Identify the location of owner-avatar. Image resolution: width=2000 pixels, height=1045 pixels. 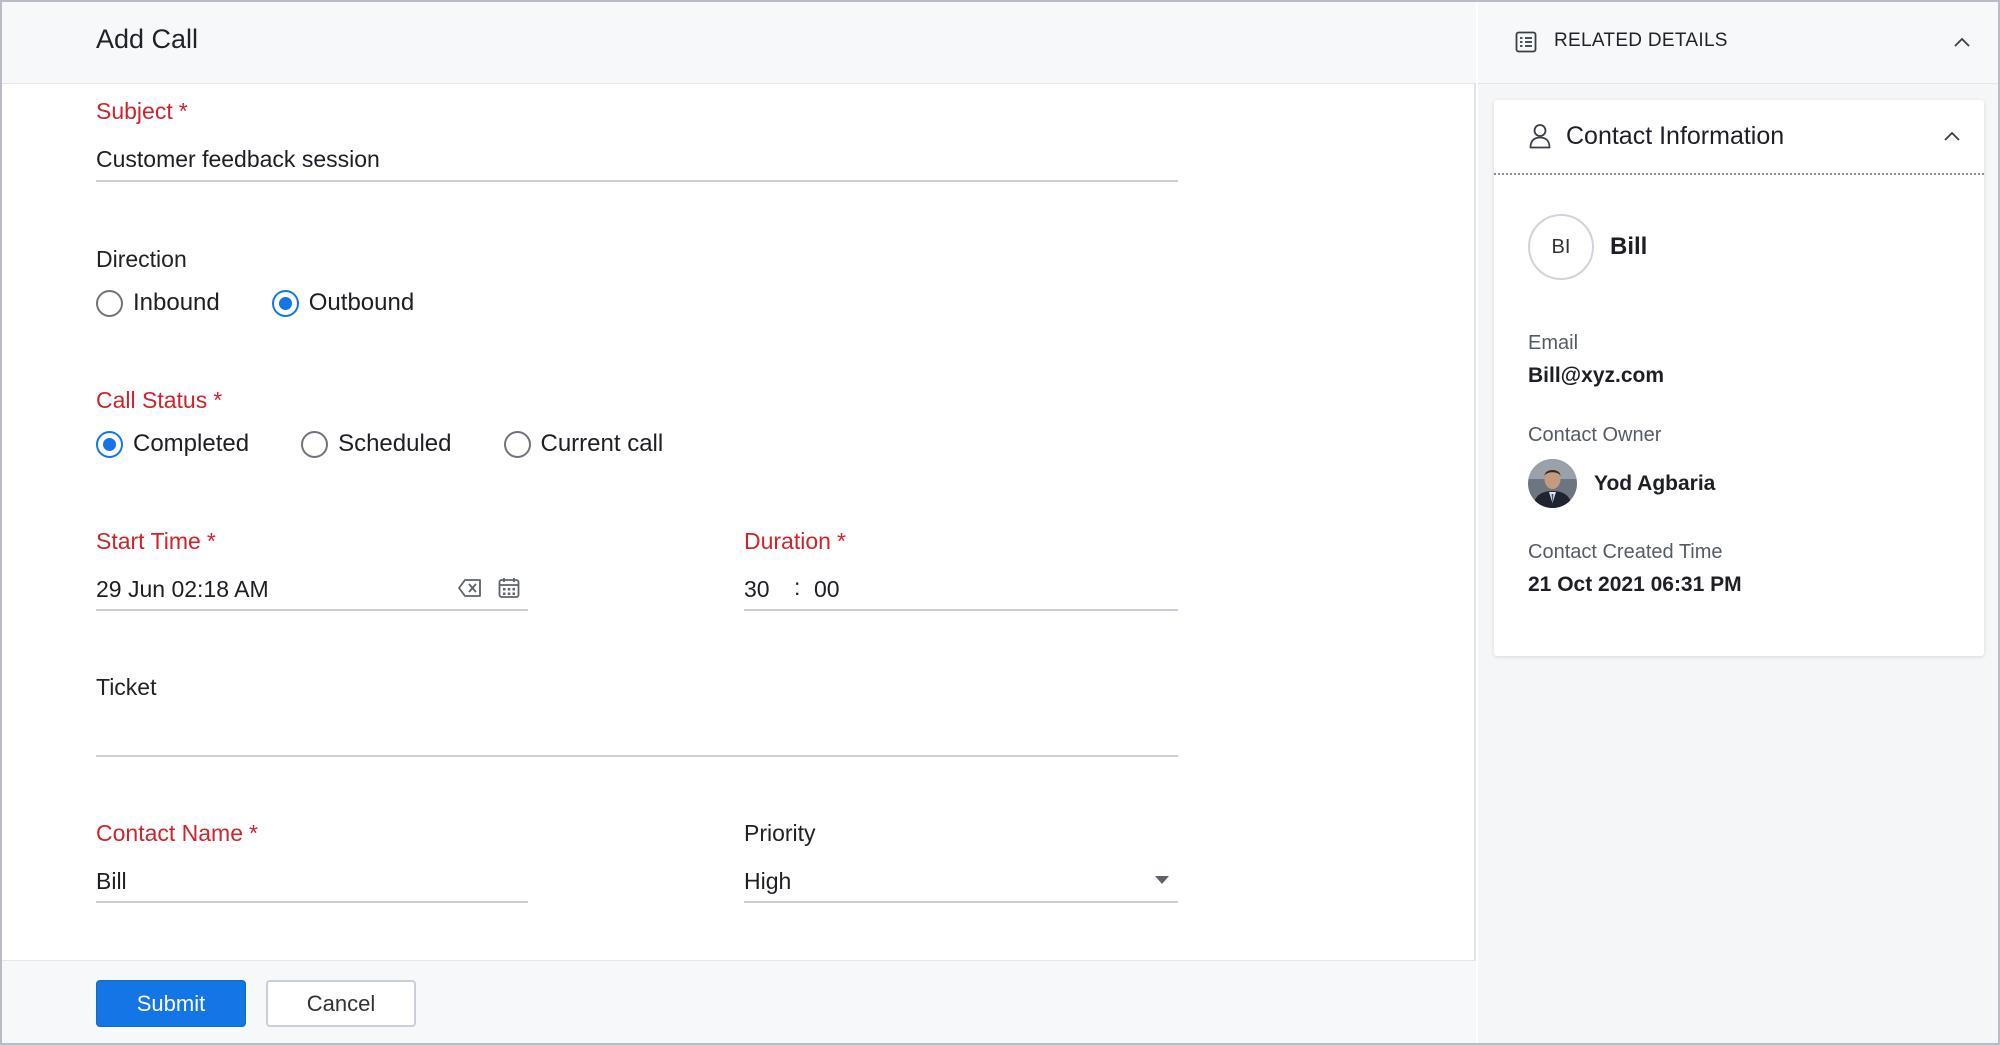
(1552, 483).